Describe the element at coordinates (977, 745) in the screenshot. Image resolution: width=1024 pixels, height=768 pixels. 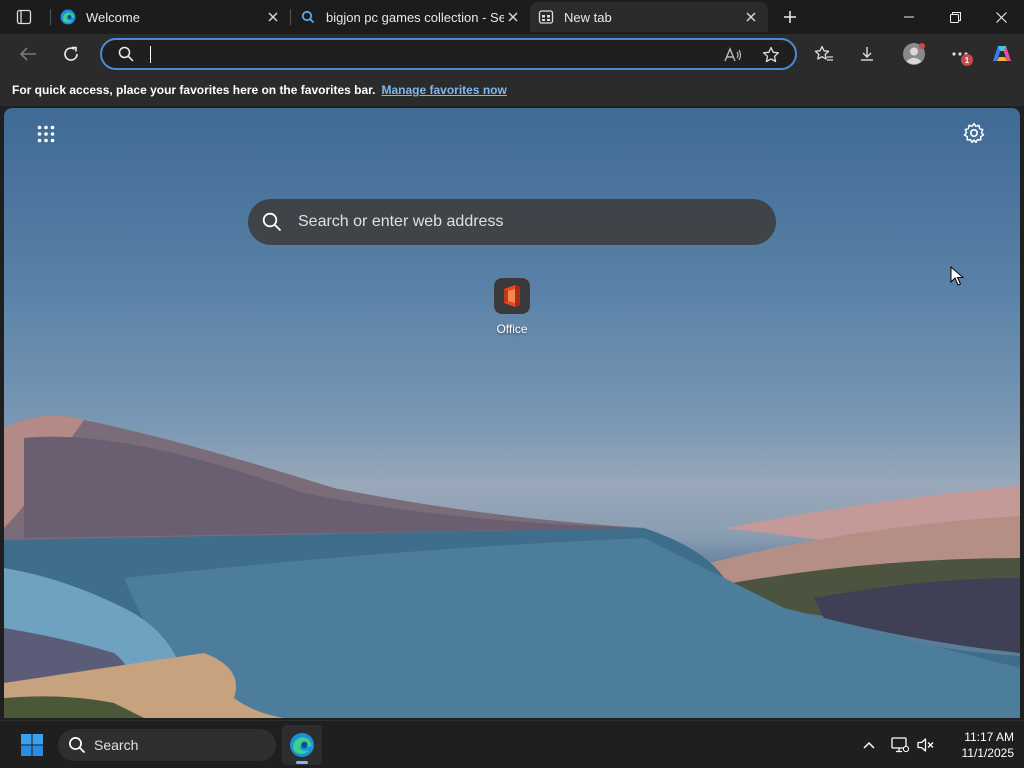
I see `system-clock: 11:17 AM 11/1/2025` at that location.